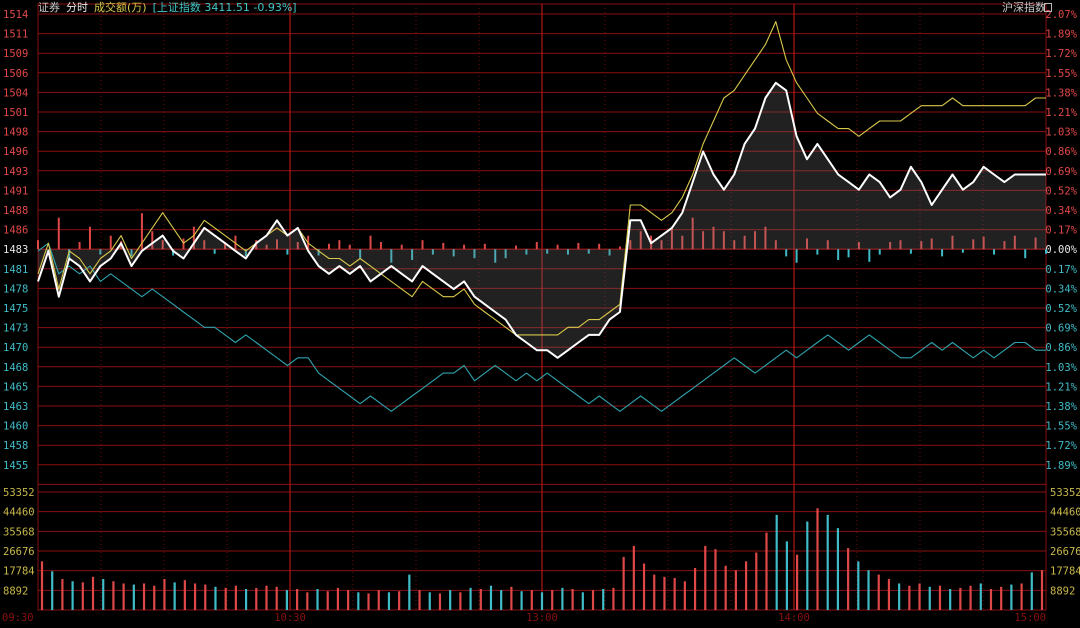 Image resolution: width=1080 pixels, height=628 pixels. I want to click on mode-label: 分时, so click(77, 8).